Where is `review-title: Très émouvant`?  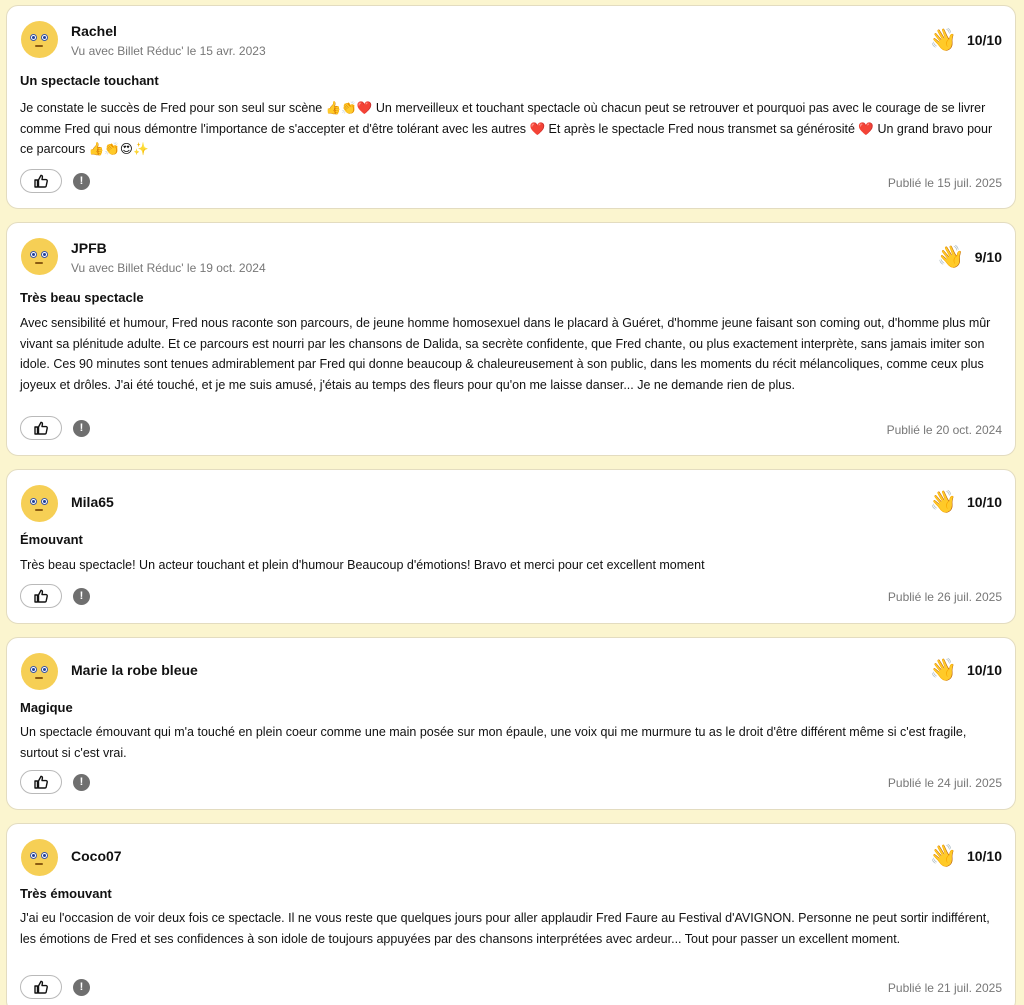 review-title: Très émouvant is located at coordinates (66, 893).